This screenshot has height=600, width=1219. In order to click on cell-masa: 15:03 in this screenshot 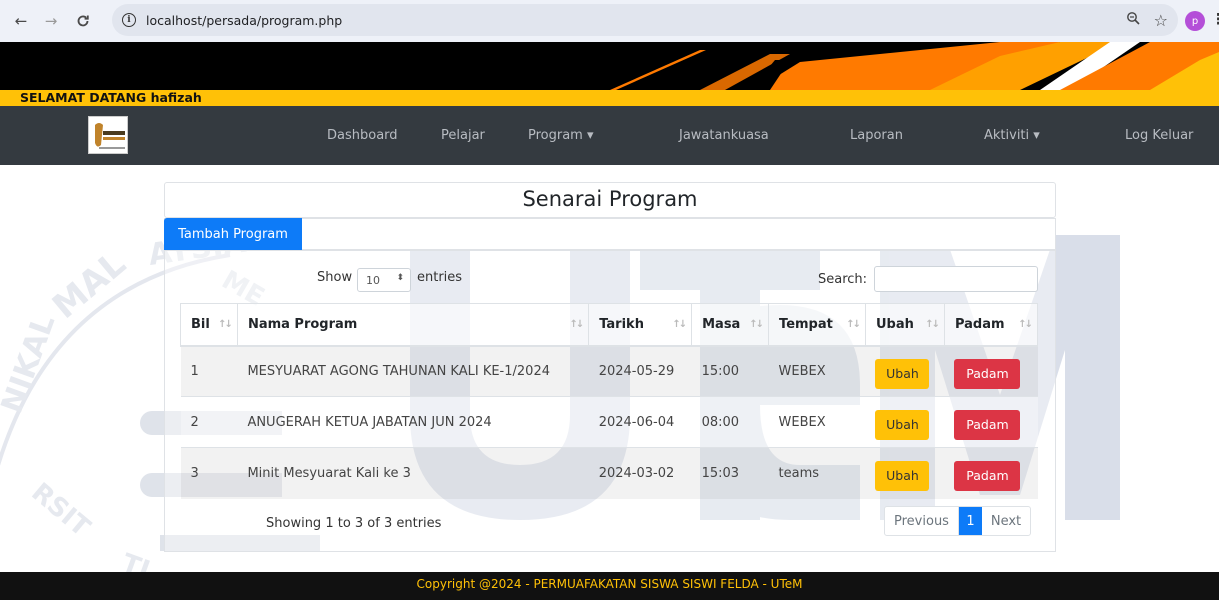, I will do `click(730, 473)`.